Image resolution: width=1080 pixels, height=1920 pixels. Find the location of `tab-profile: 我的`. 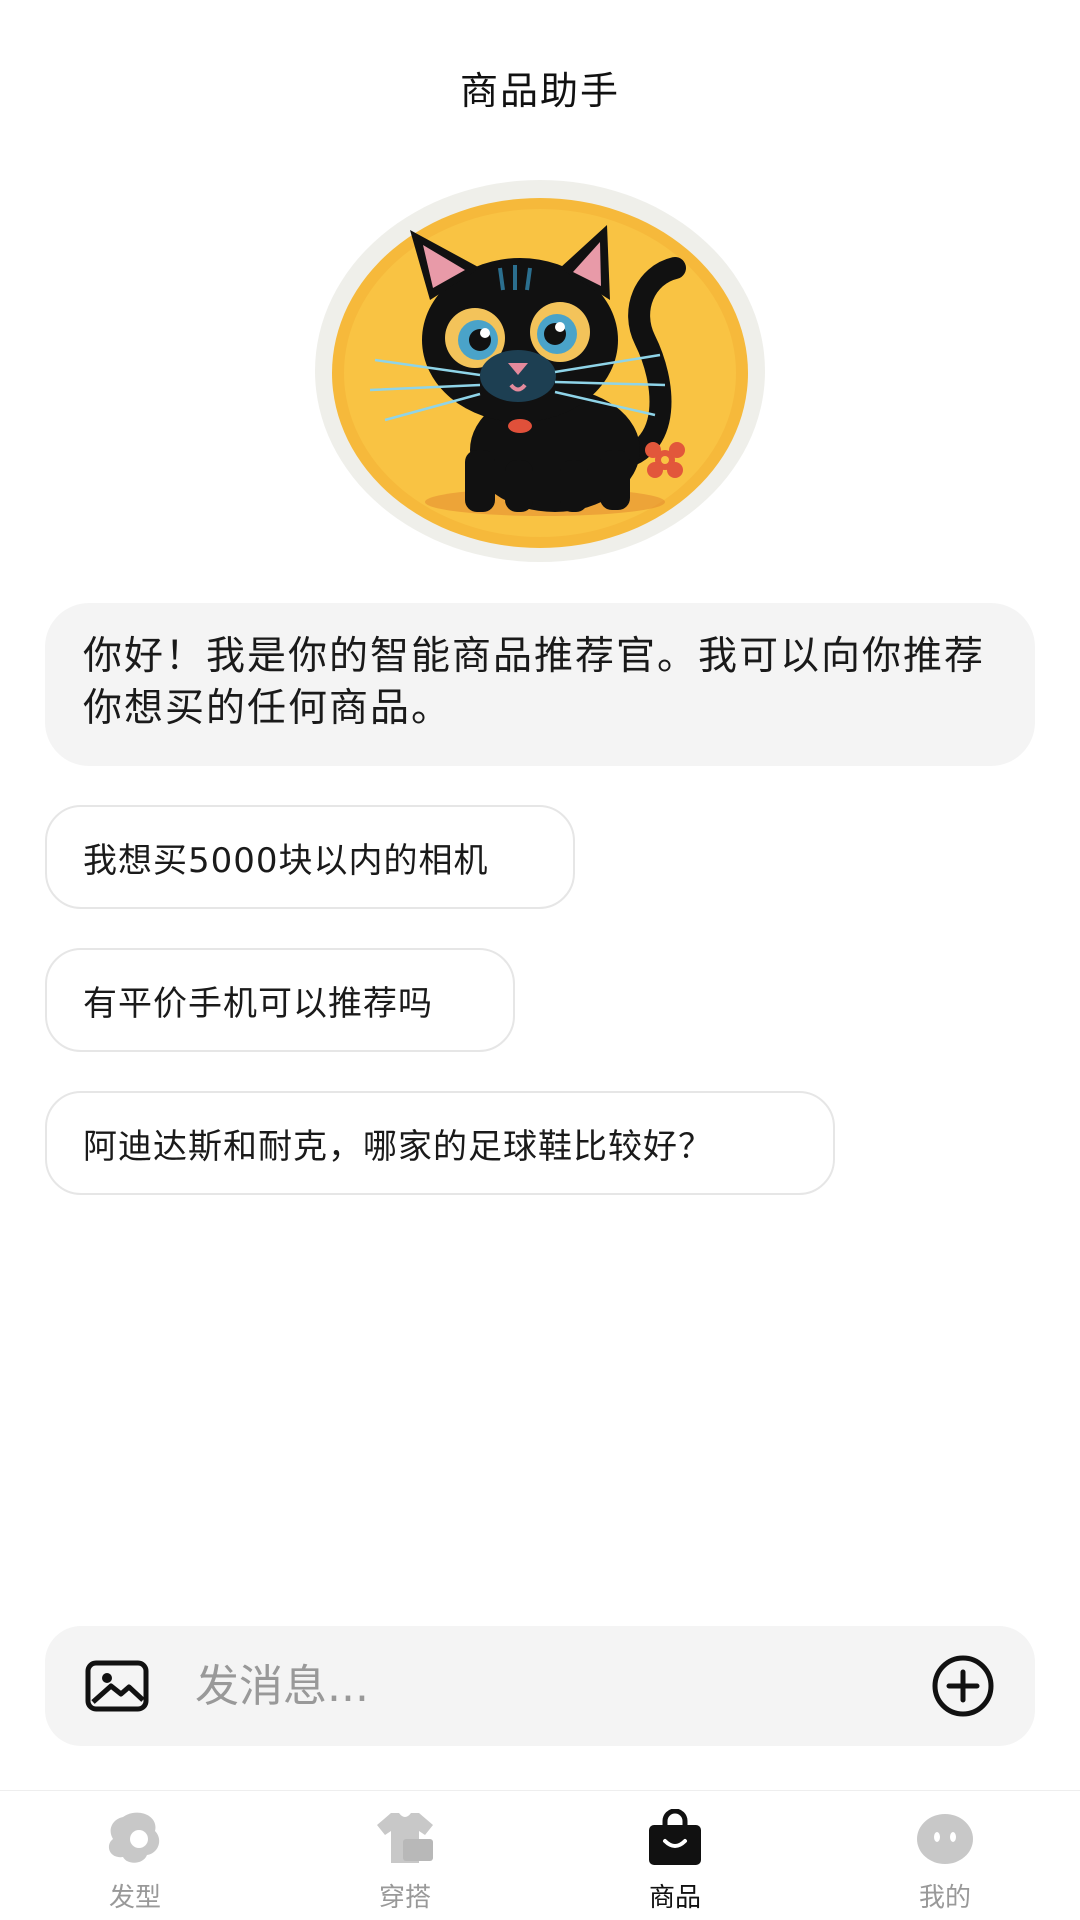

tab-profile: 我的 is located at coordinates (945, 1855).